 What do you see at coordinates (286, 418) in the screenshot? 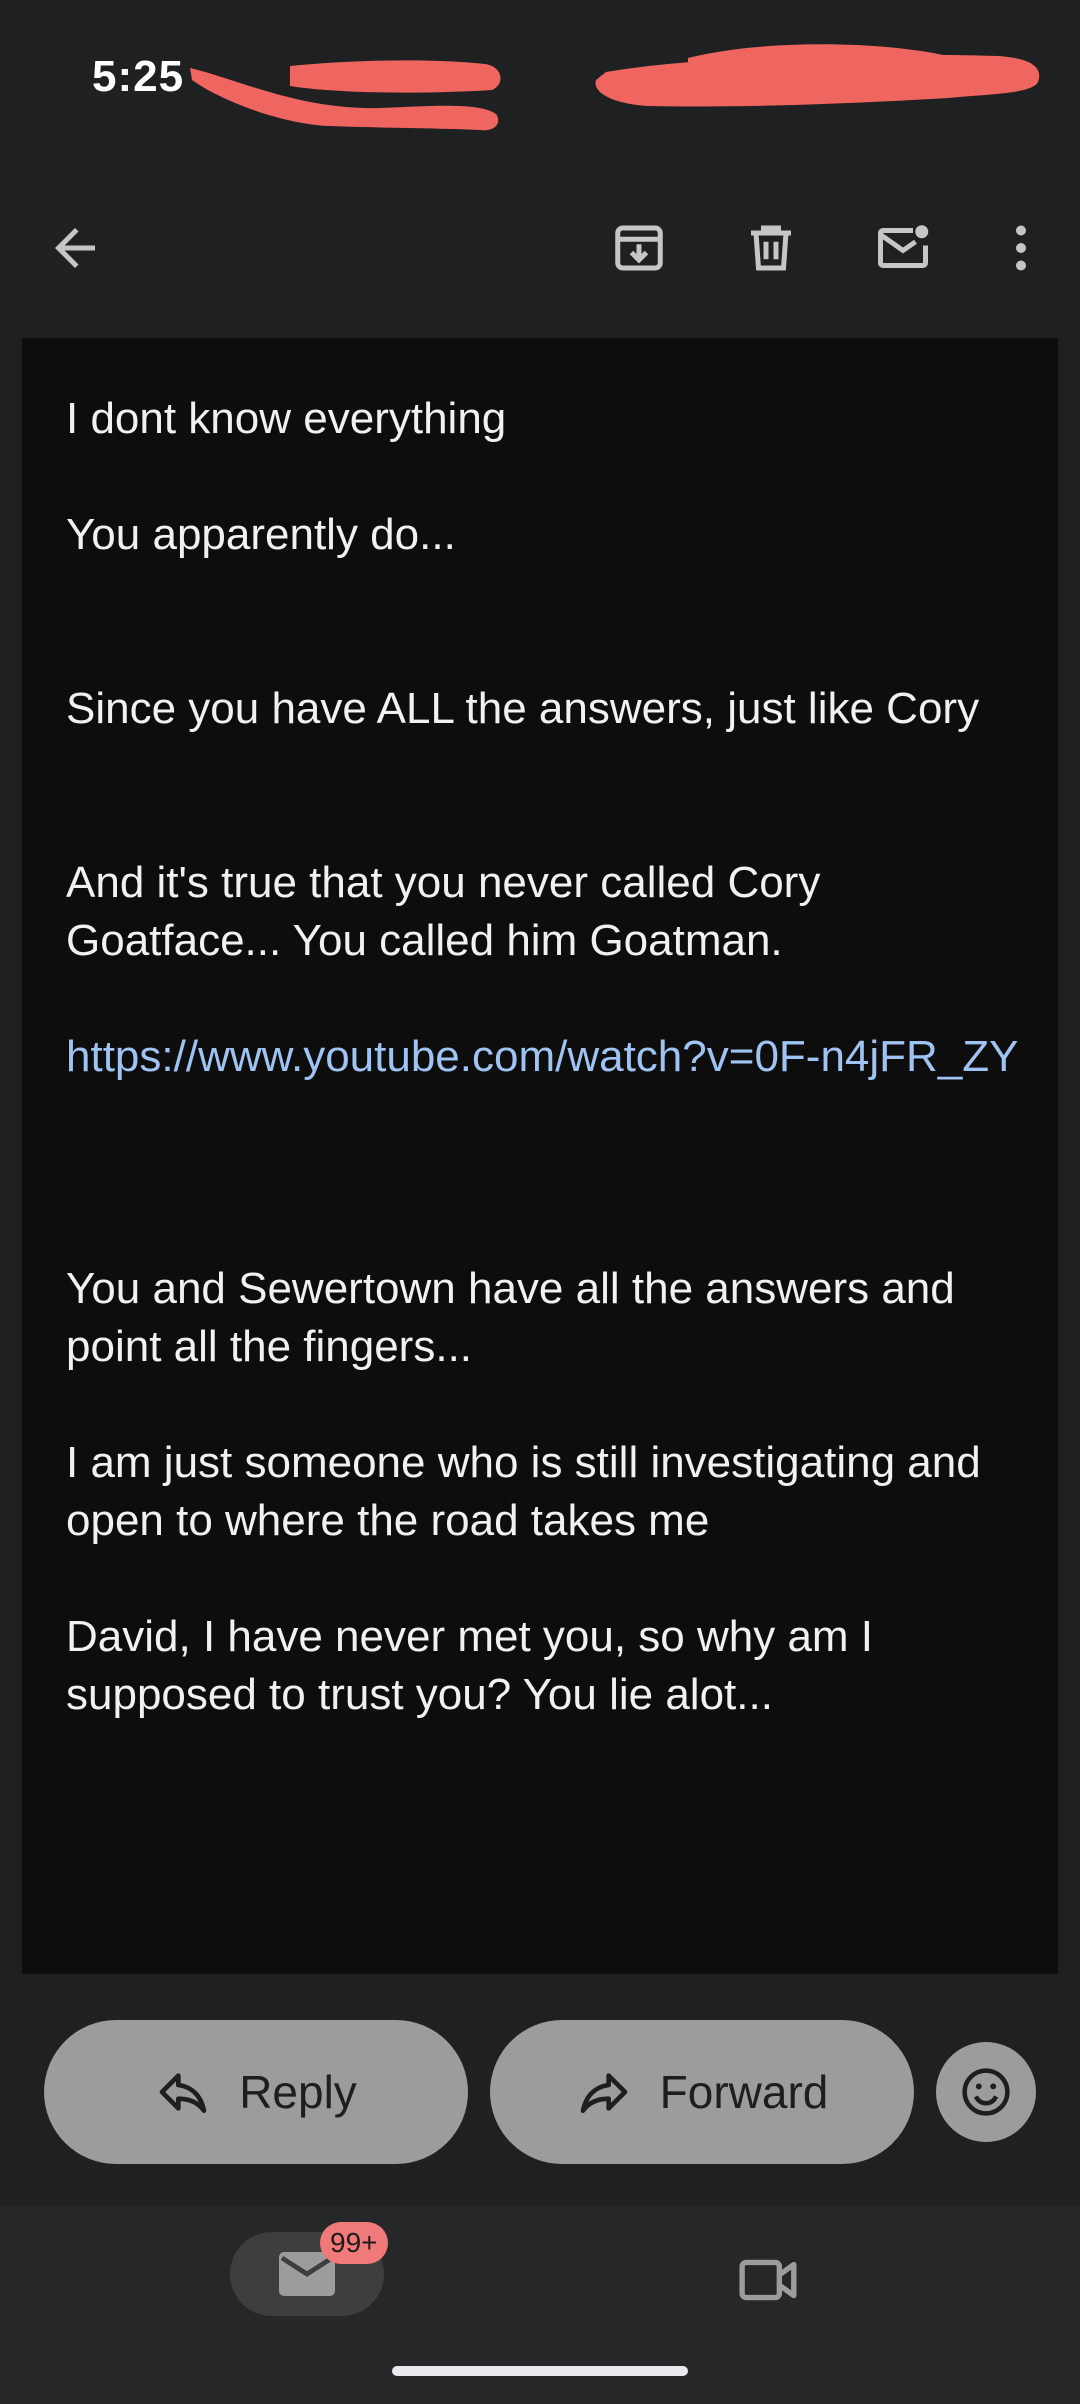
I see `email-paragraph: I dont know everything` at bounding box center [286, 418].